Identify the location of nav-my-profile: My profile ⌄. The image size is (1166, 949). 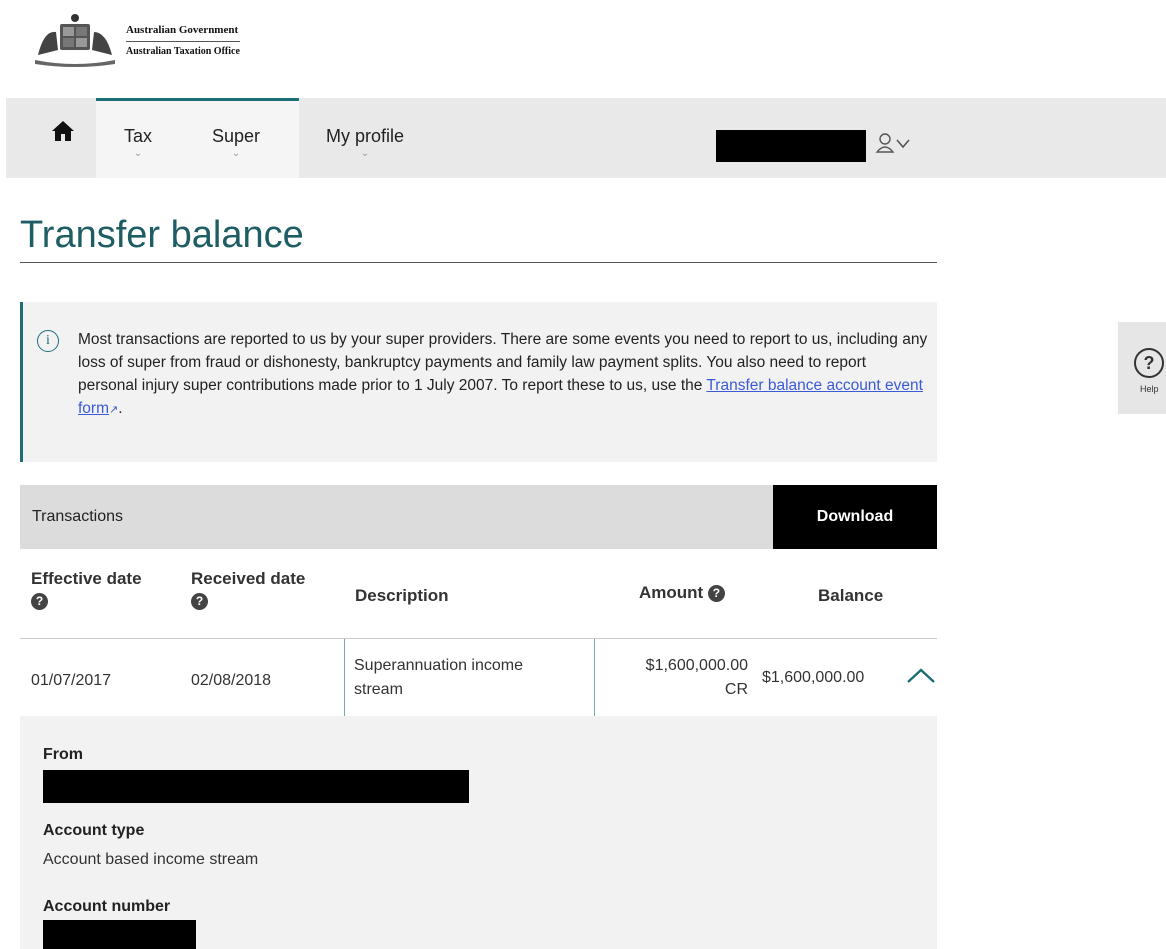
(365, 142).